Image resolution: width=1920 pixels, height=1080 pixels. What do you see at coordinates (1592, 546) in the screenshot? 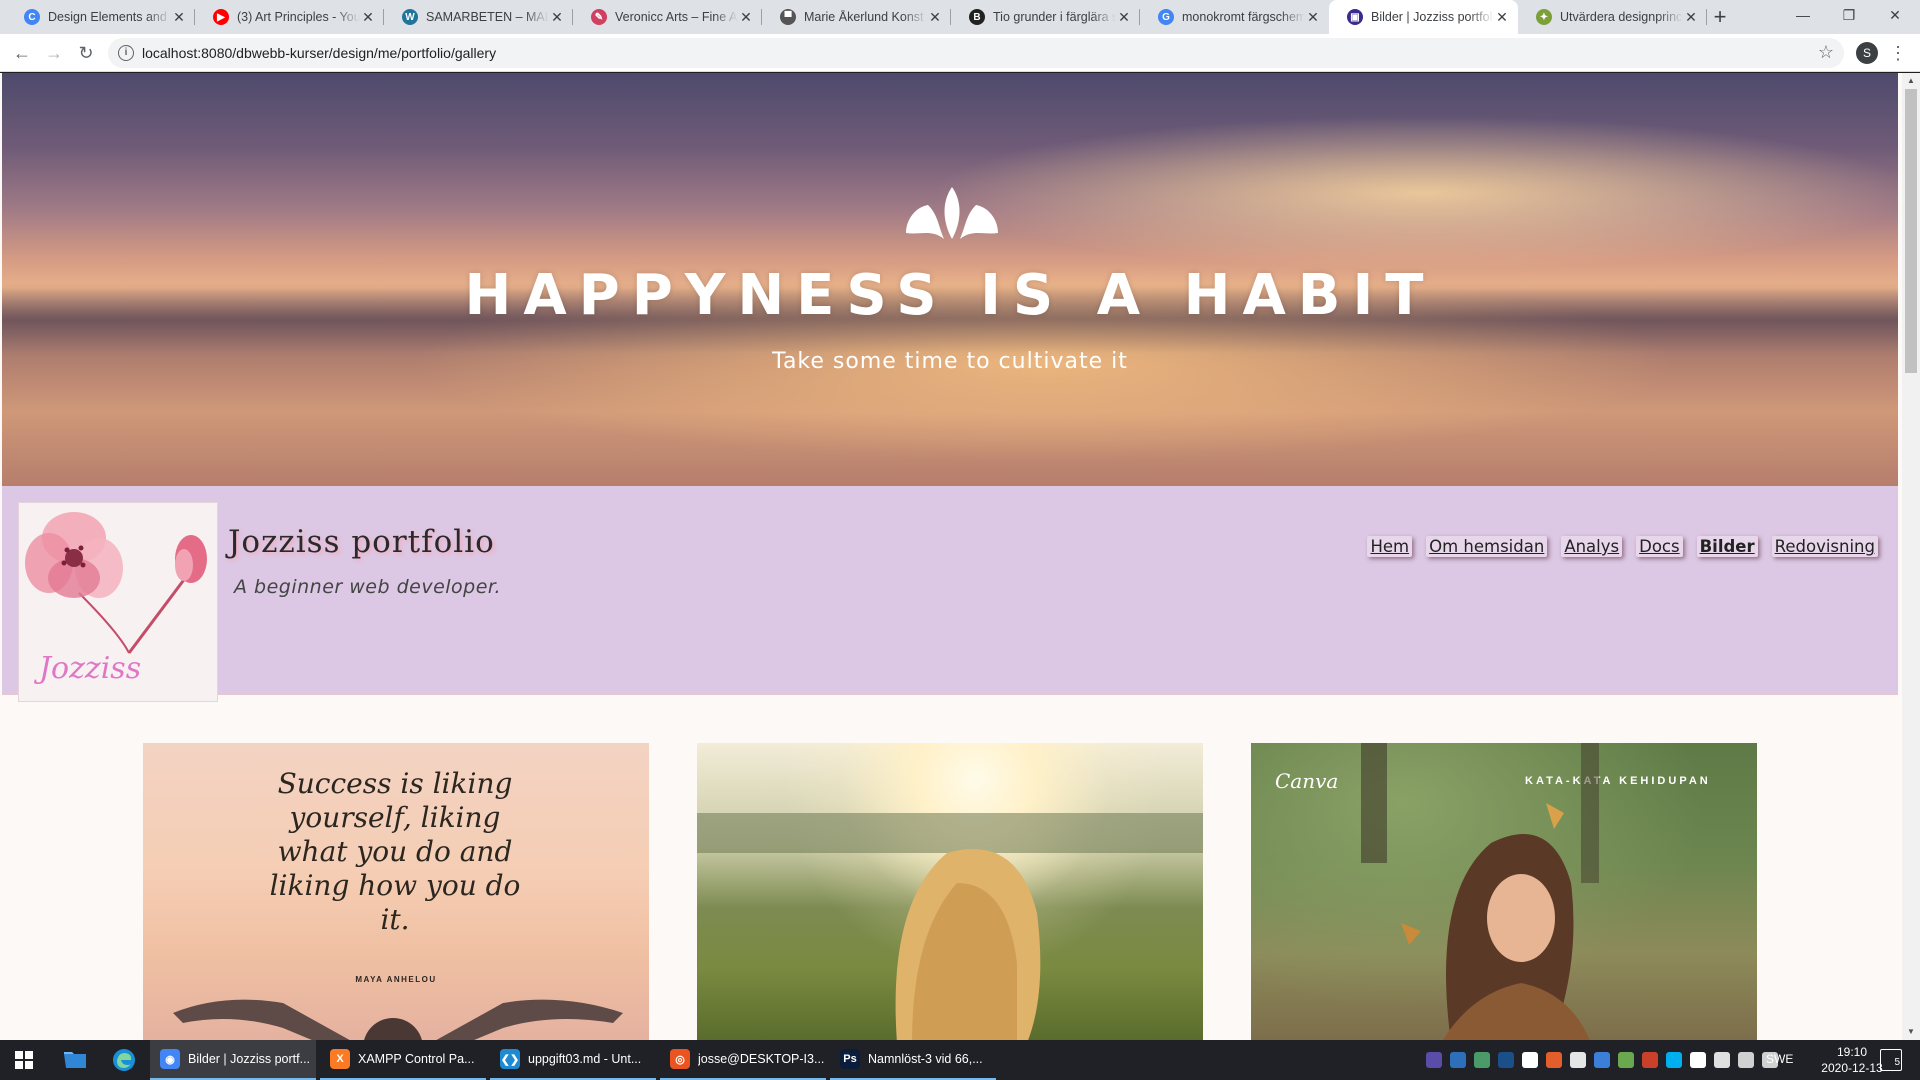
I see `nav-link-analys: Analys` at bounding box center [1592, 546].